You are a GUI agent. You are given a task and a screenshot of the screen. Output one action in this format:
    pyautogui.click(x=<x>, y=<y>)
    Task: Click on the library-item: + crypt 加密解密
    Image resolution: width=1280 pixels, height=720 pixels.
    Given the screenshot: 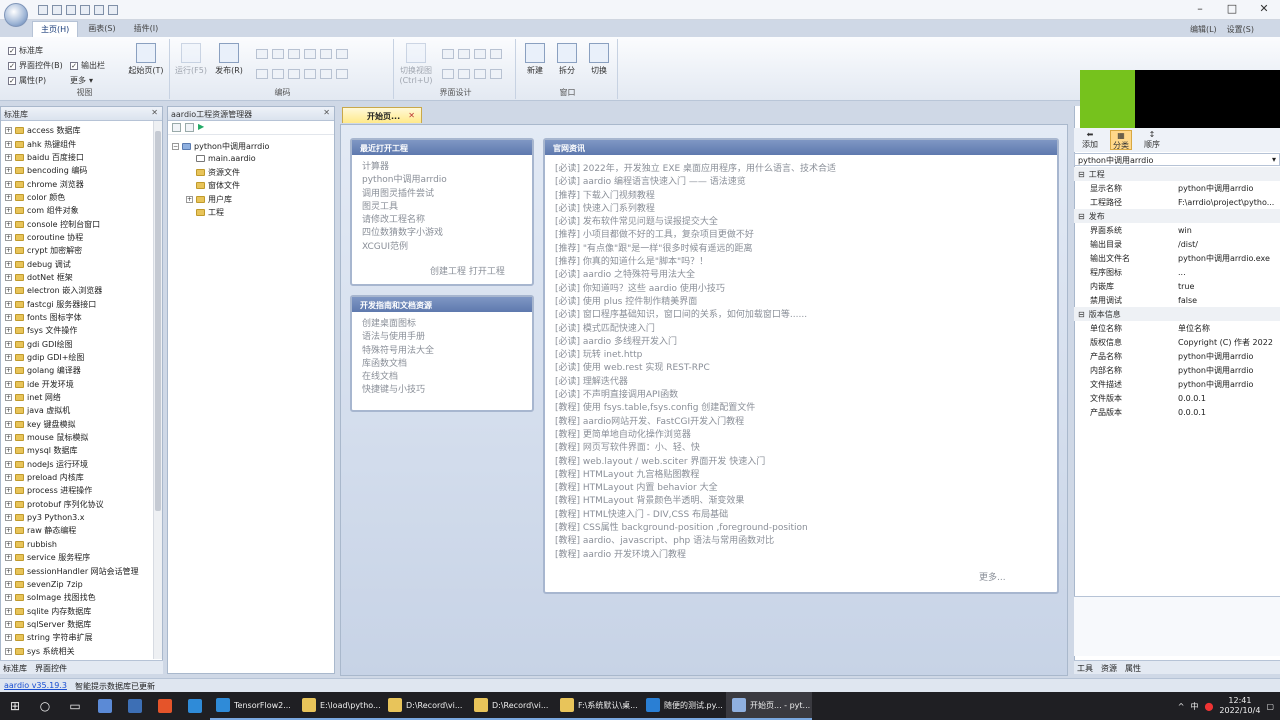 What is the action you would take?
    pyautogui.click(x=83, y=250)
    